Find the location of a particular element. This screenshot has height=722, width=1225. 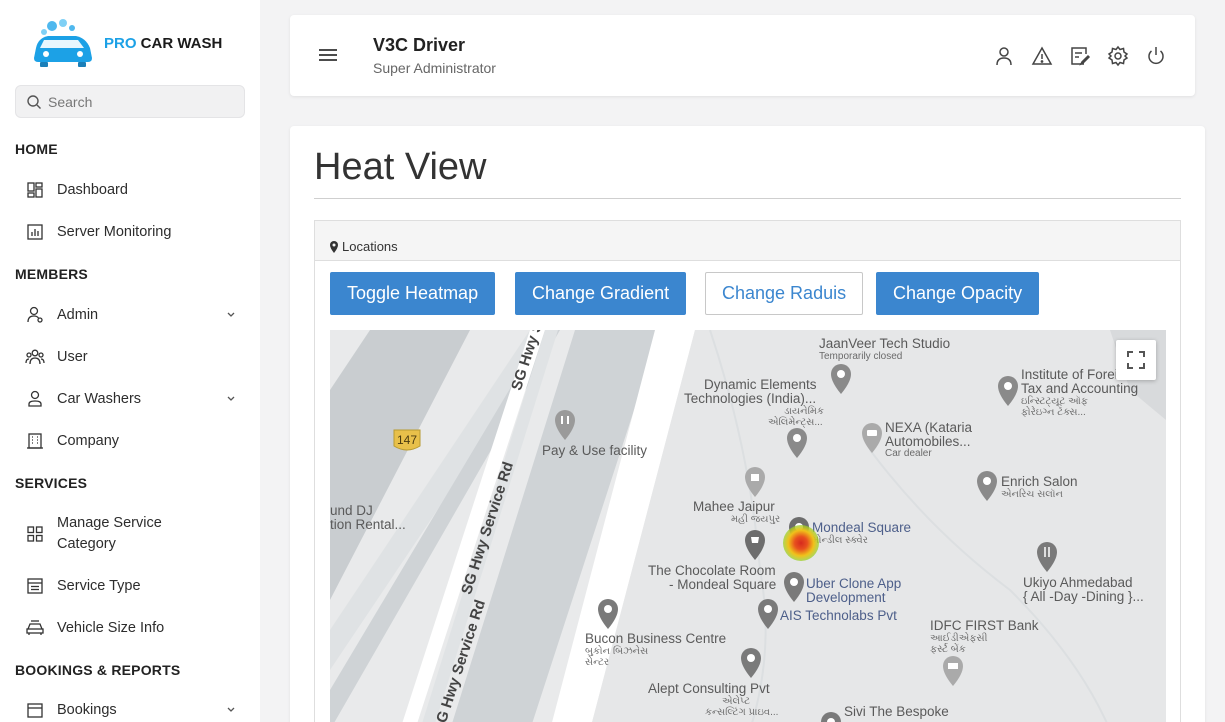

user-key-icon is located at coordinates (35, 315).